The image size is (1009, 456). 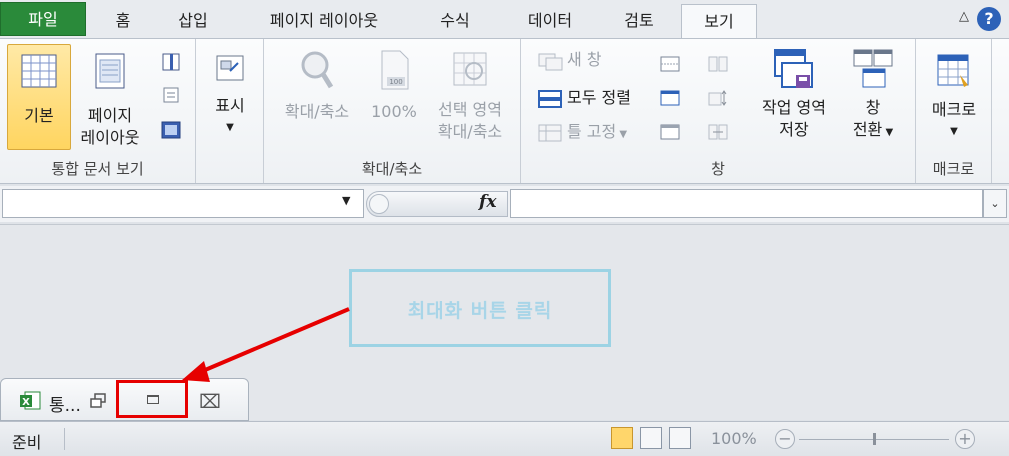 I want to click on unhide-icon, so click(x=670, y=132).